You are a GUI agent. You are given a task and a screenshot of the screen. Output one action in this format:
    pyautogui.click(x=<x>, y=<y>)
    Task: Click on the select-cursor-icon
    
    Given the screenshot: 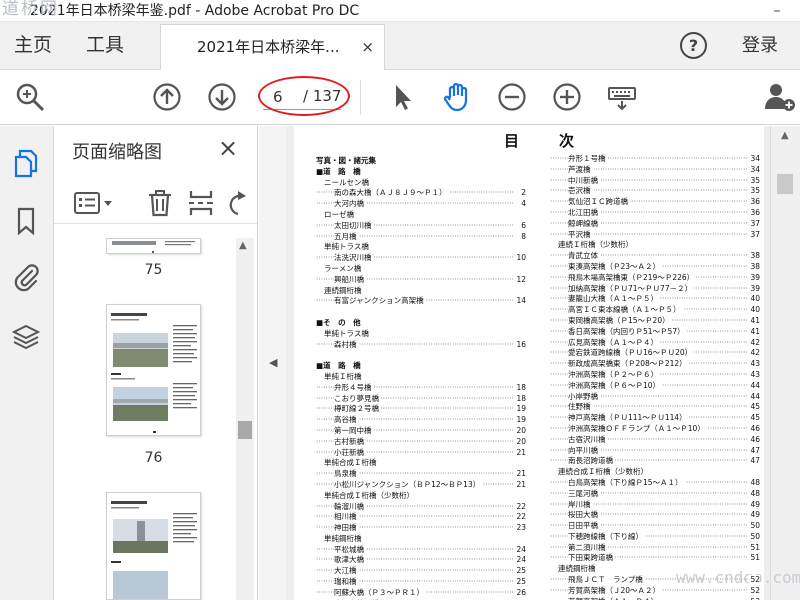 What is the action you would take?
    pyautogui.click(x=403, y=97)
    